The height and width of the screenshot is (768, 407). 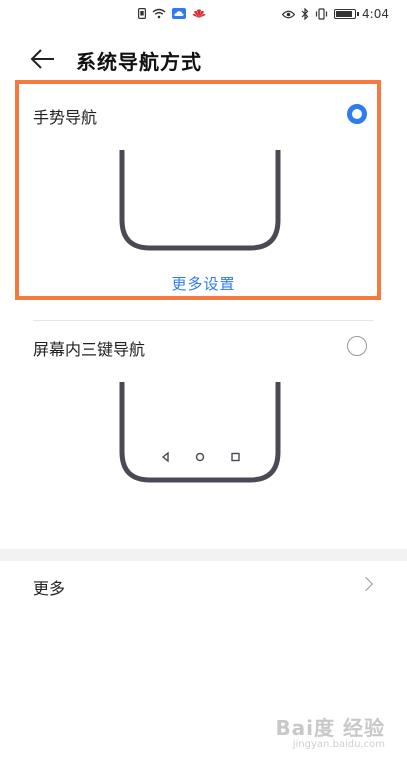 I want to click on option-label-three-key: 屏幕内三键导航, so click(x=89, y=349).